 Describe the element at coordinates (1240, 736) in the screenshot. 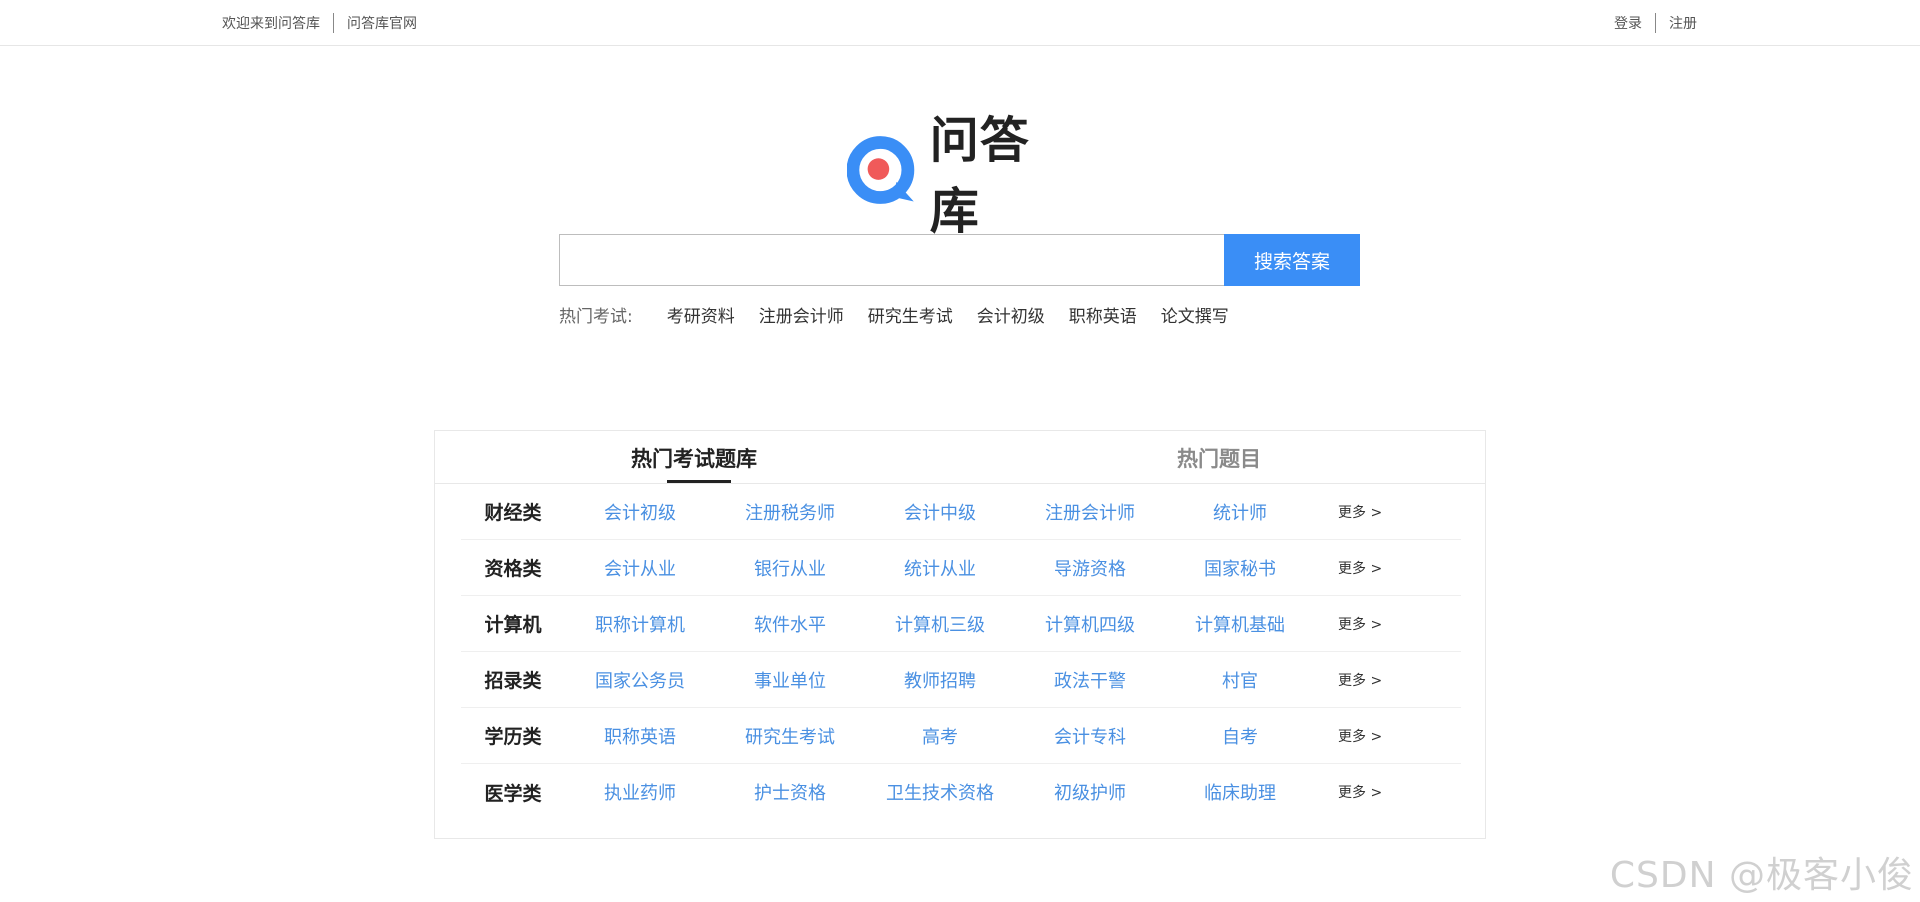

I see `exam-link: 自考` at that location.